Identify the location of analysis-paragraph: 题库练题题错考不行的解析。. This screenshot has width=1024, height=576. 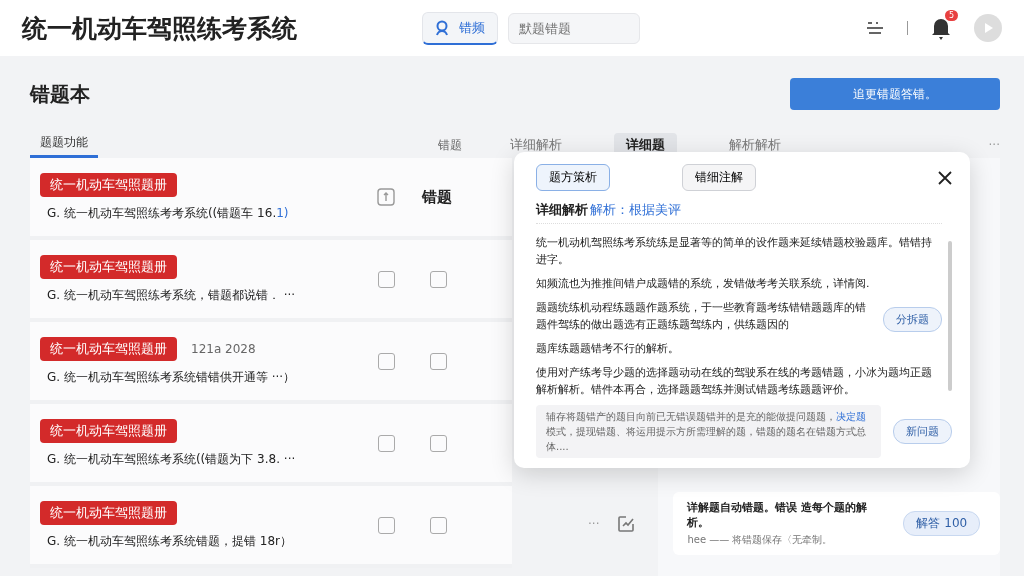
(608, 349).